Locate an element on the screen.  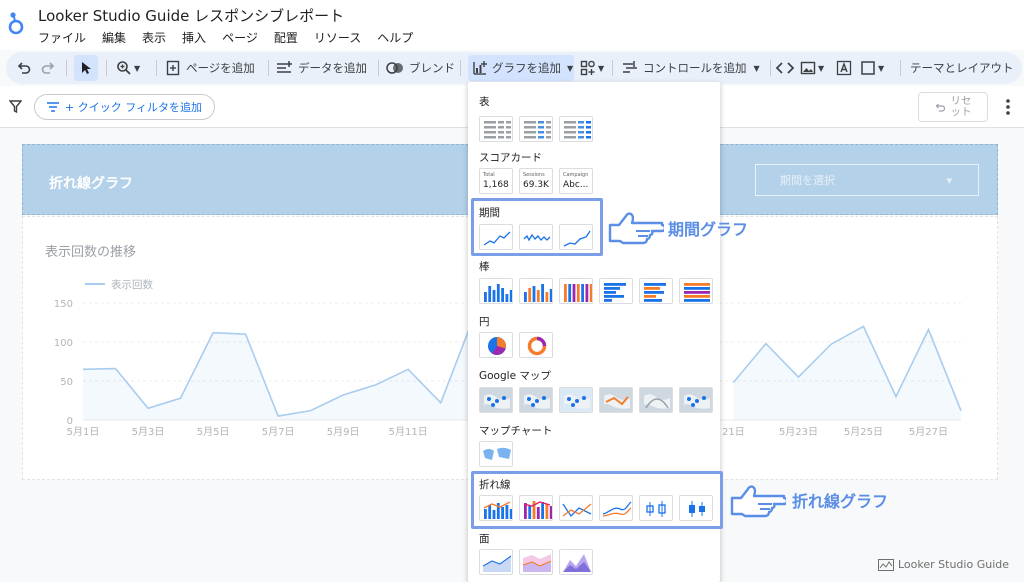
stacked-bar-option-icon is located at coordinates (697, 292).